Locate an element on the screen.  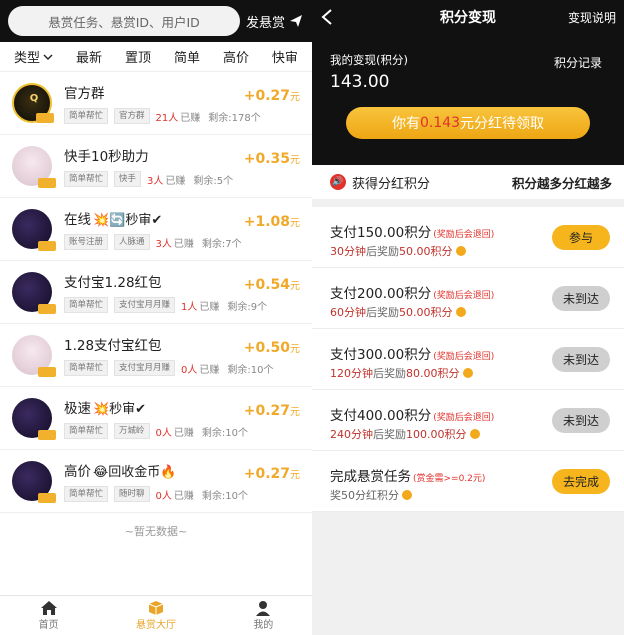
task-meta: 简单帮忙 随时聊 0人 已赚 剩余:10个 is located at coordinates (188, 494).